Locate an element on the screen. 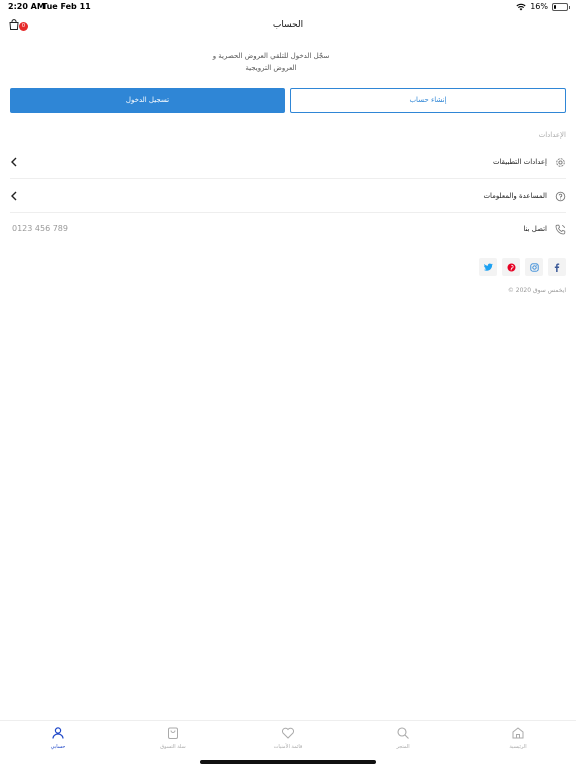 This screenshot has width=576, height=768. tab-cart: سلة التسوق is located at coordinates (173, 738).